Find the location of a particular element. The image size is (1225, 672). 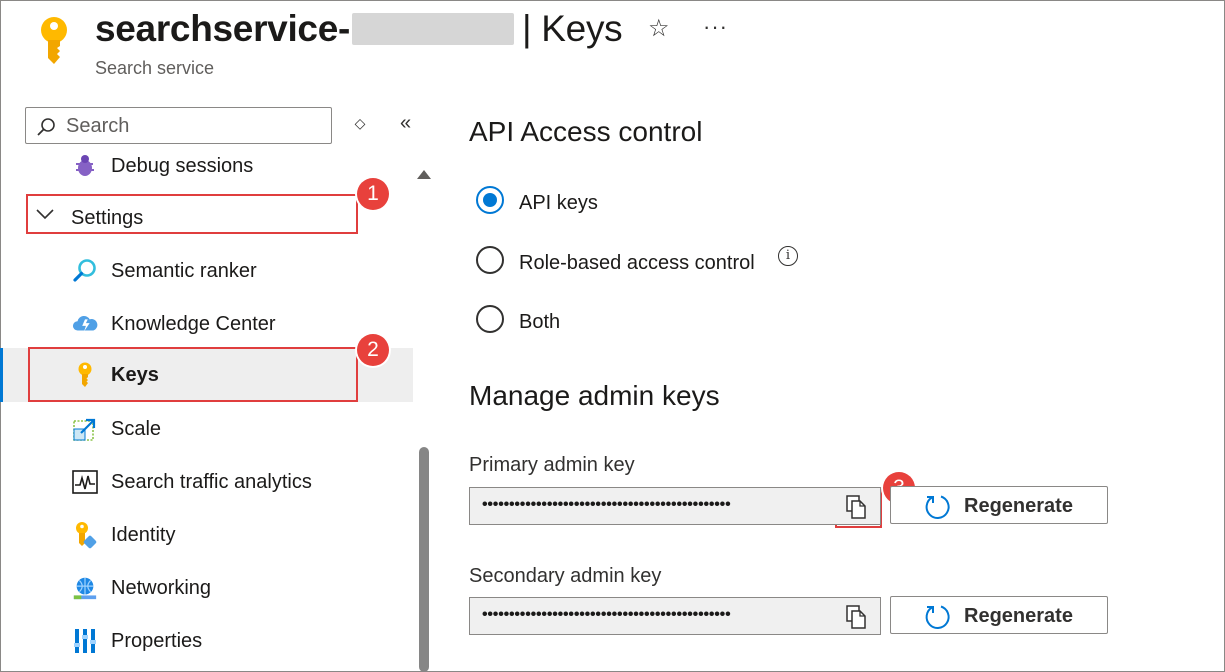

scale-icon is located at coordinates (85, 429).